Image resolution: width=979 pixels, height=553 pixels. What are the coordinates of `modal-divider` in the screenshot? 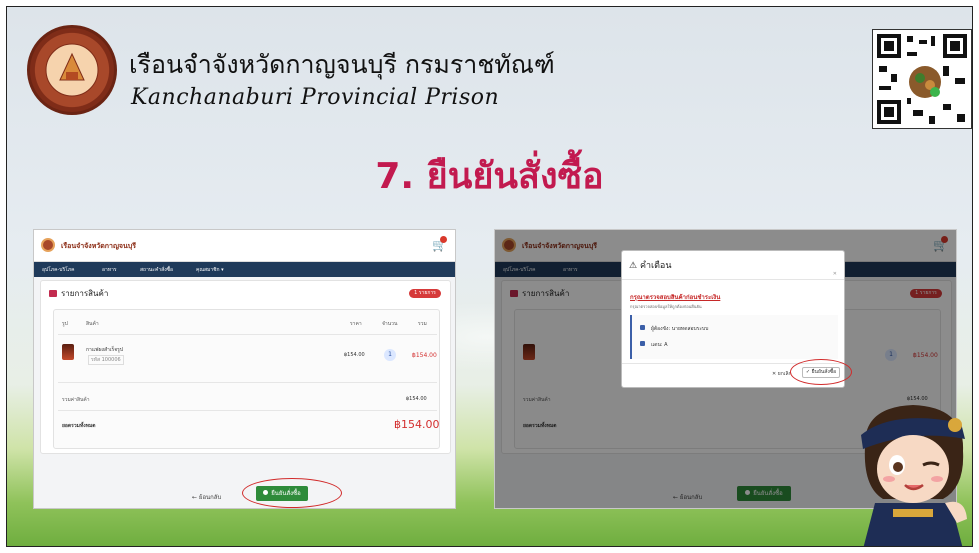 It's located at (733, 279).